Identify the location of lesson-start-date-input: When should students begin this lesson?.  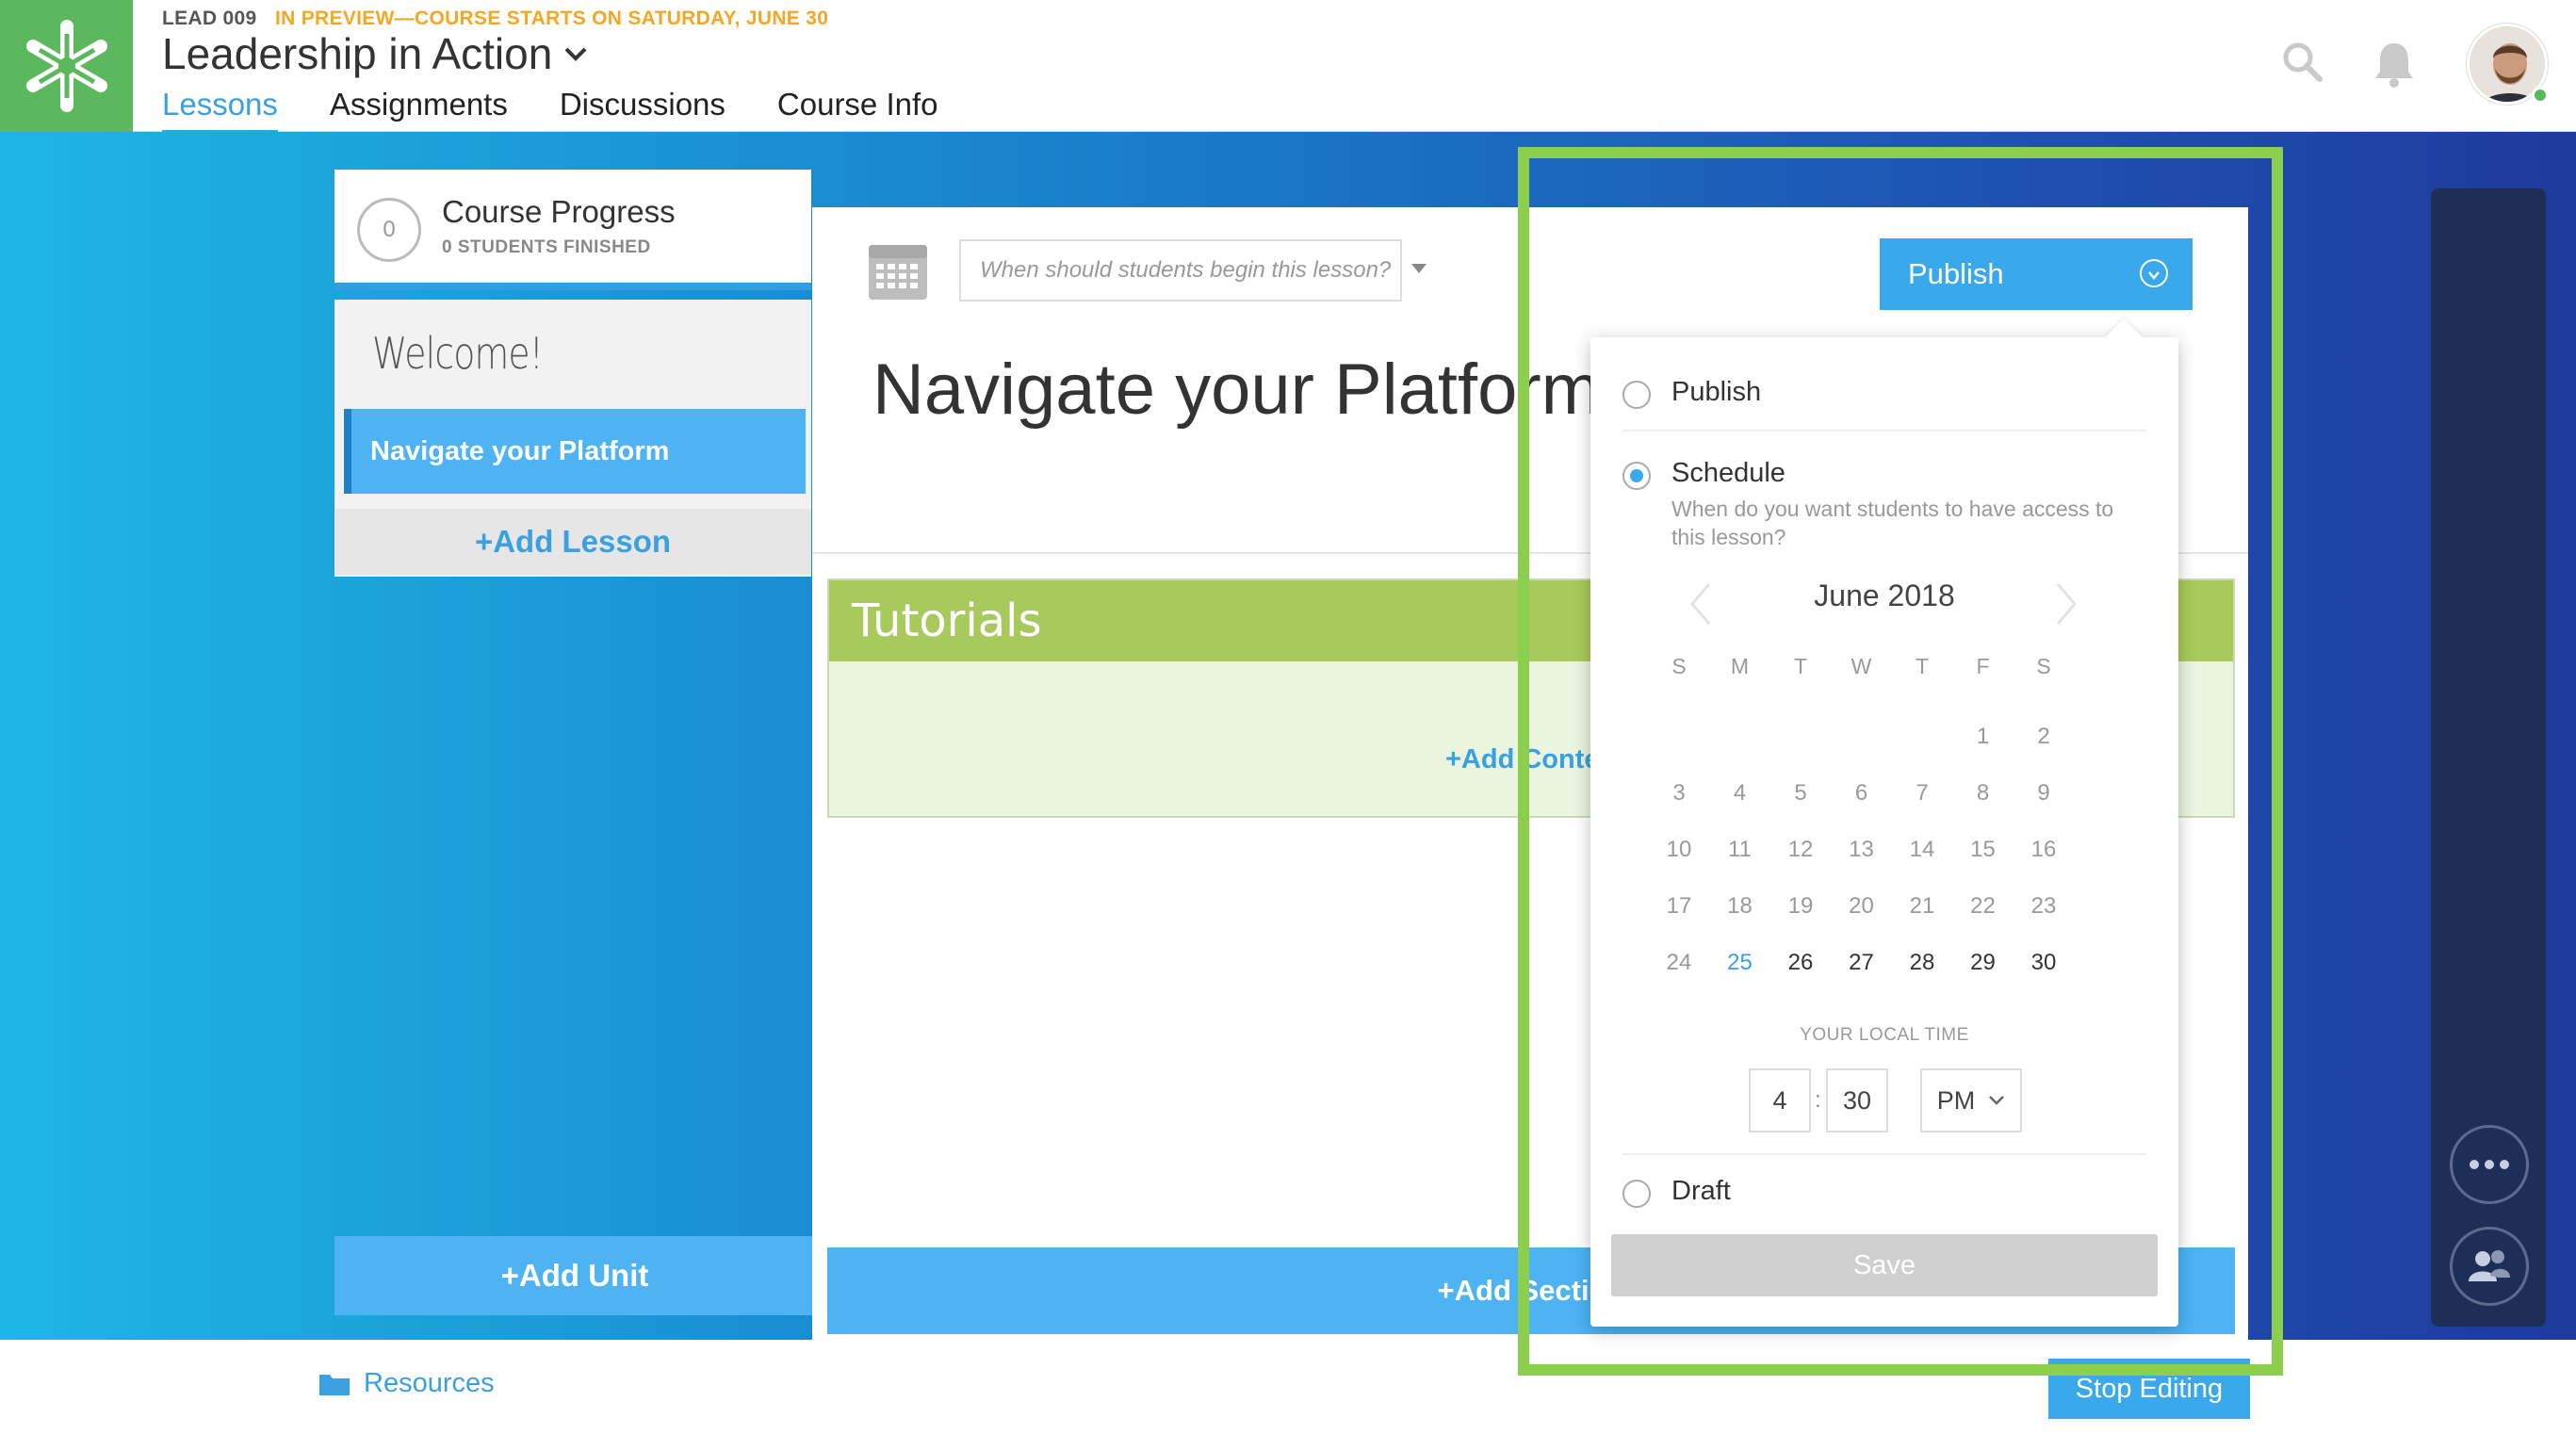
(1180, 270).